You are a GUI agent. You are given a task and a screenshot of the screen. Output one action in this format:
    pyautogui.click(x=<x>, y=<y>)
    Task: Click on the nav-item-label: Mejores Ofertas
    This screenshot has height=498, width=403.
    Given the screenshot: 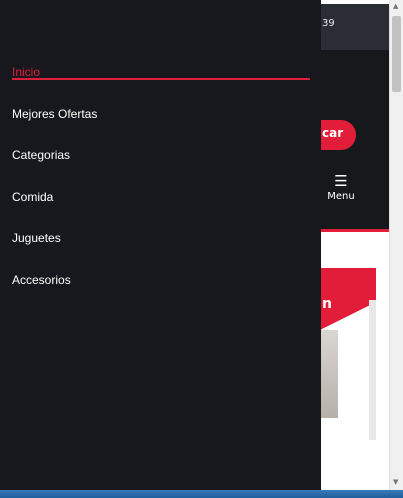 What is the action you would take?
    pyautogui.click(x=55, y=114)
    